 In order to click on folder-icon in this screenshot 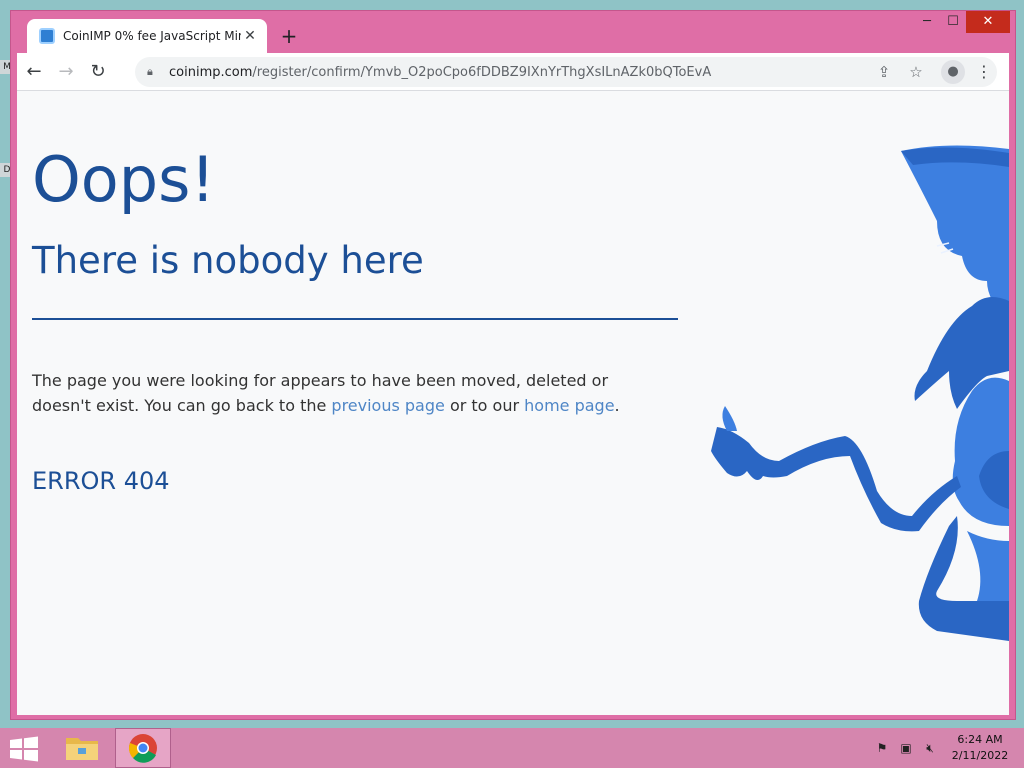, I will do `click(82, 749)`.